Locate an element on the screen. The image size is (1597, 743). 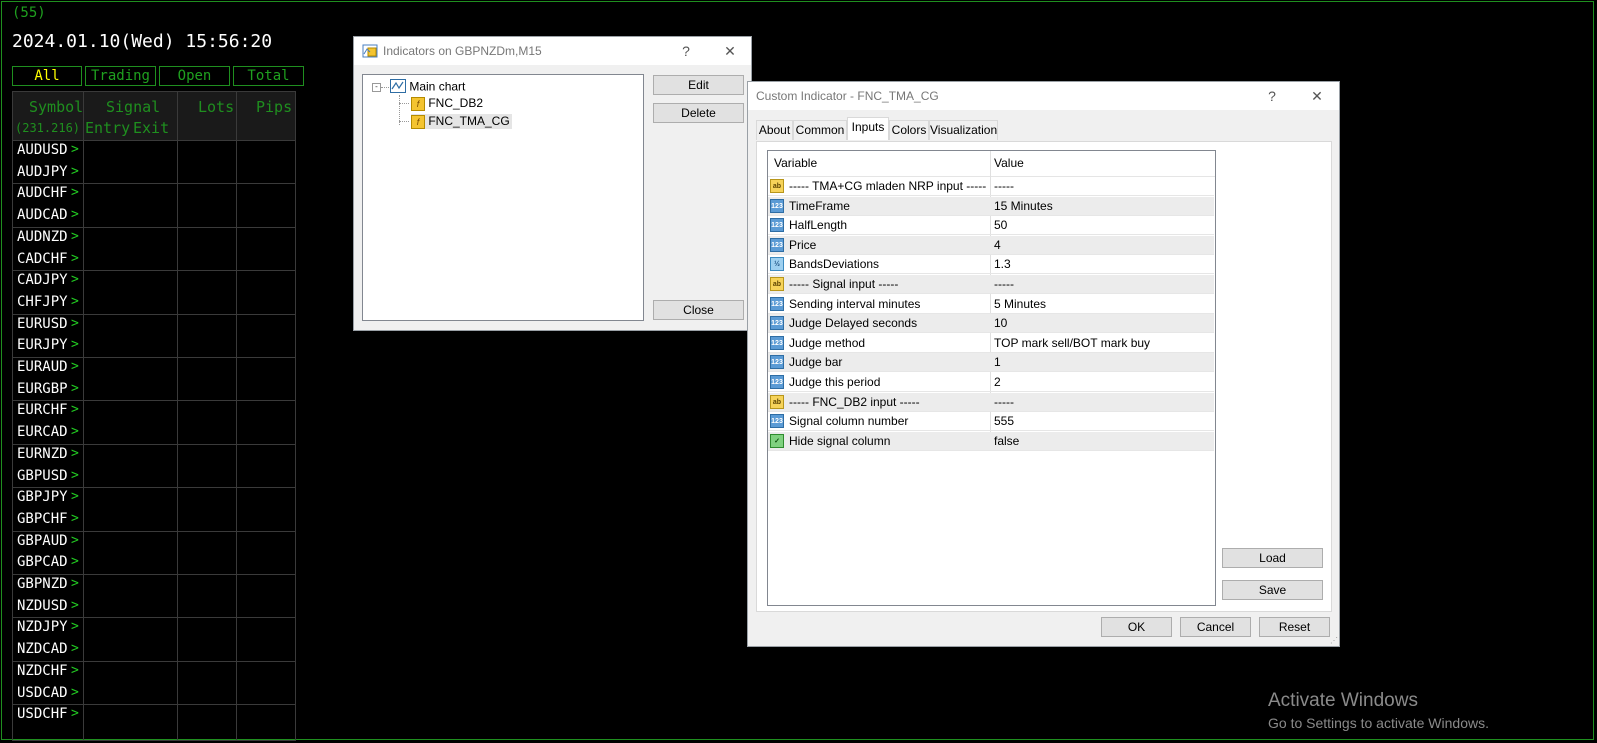
symbol-row: EURJPY > is located at coordinates (48, 346).